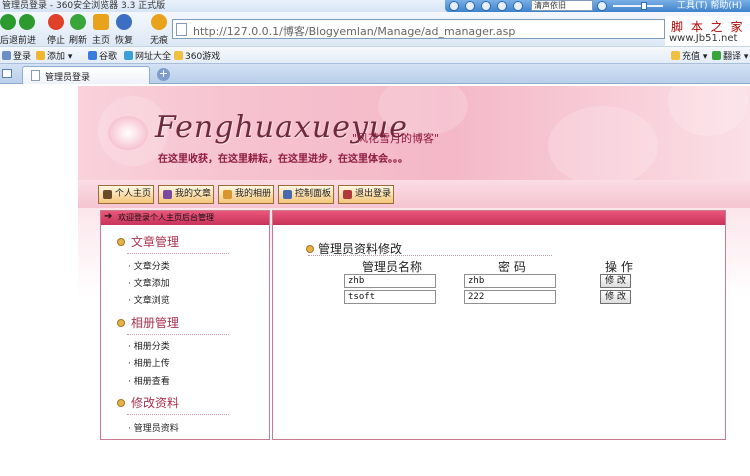 Image resolution: width=750 pixels, height=476 pixels. I want to click on nav-album: 我的相册, so click(246, 194).